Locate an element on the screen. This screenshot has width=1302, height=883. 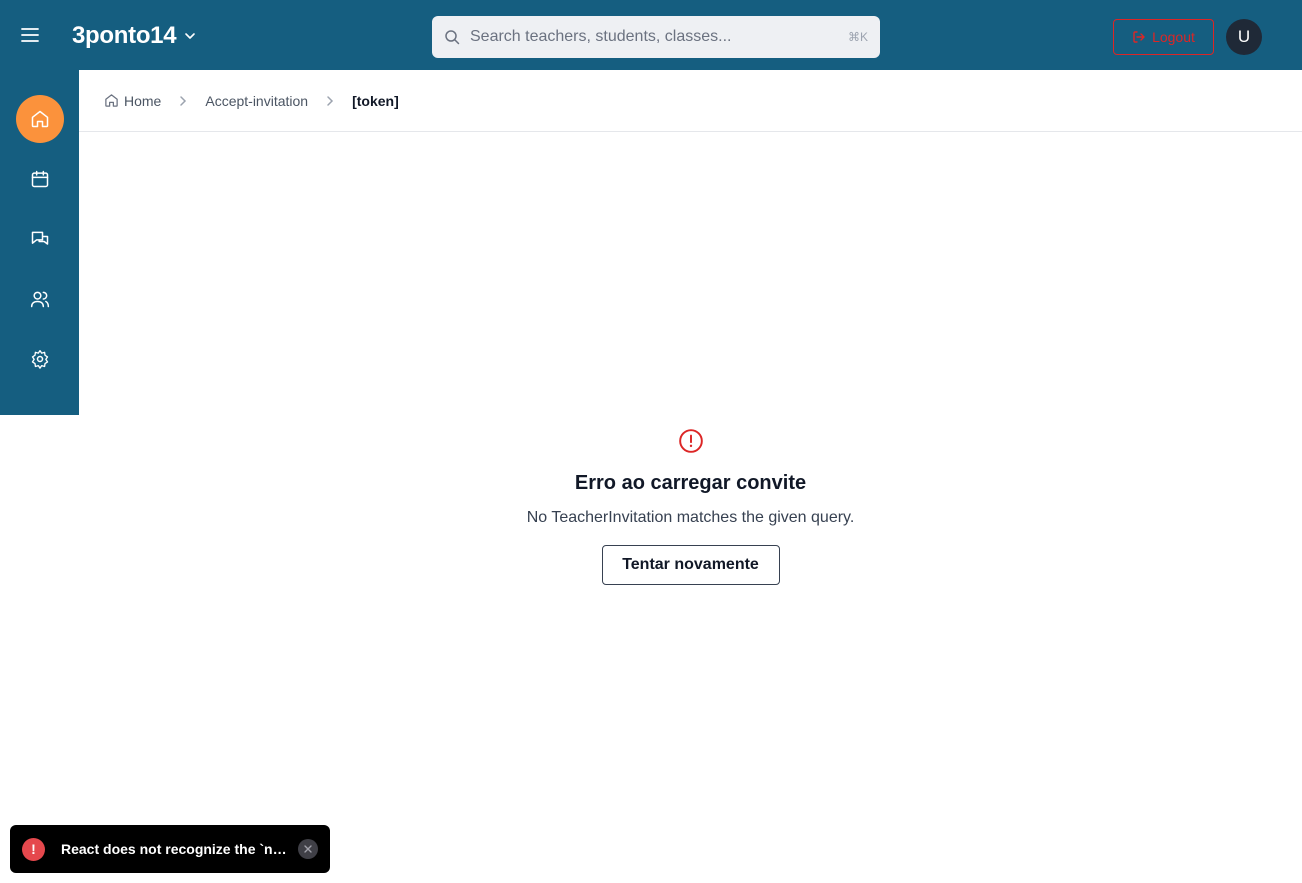
users-icon is located at coordinates (40, 299).